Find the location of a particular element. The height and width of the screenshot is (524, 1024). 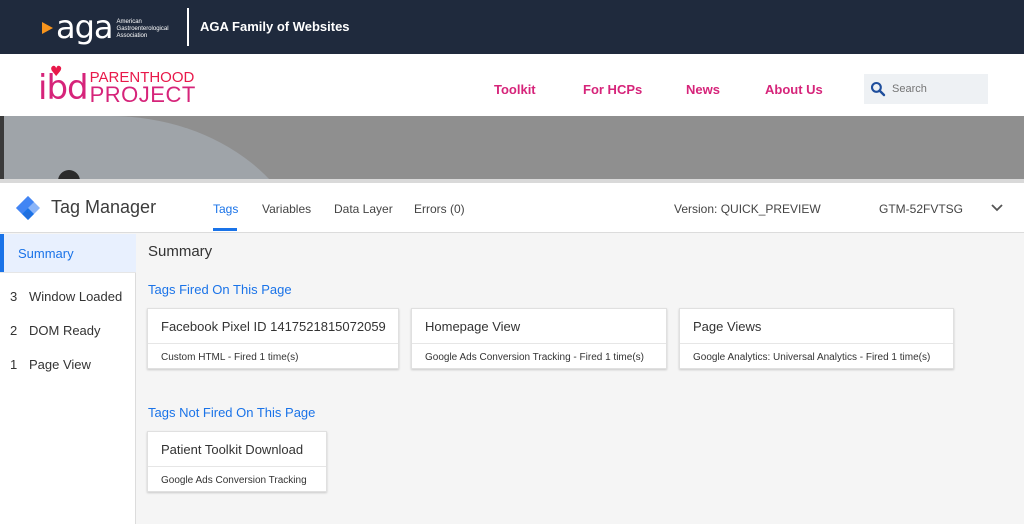

site-logo: ibd ♥ PARENTHOOD PROJECT is located at coordinates (117, 86).